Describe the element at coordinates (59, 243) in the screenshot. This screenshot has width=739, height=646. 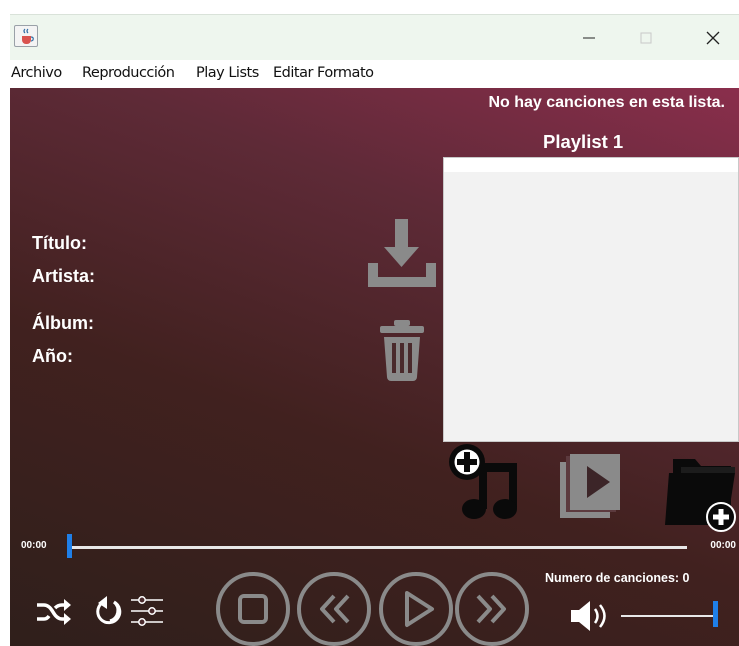
I see `song-title-label: Título:` at that location.